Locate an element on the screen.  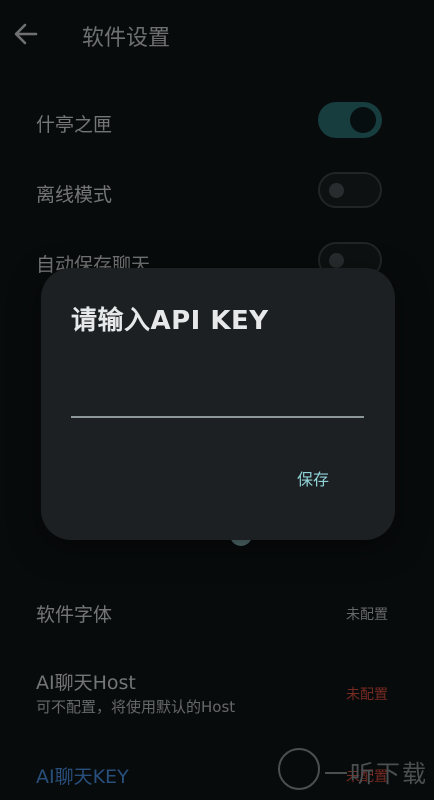
api-key-input is located at coordinates (217, 393).